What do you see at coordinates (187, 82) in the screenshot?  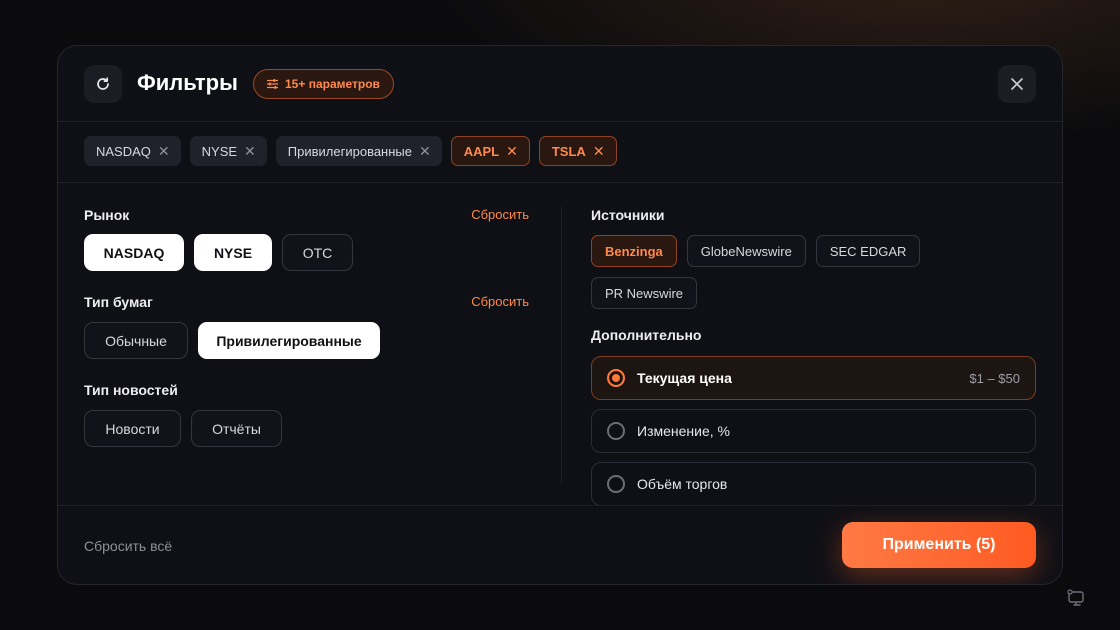 I see `page-title: Фильтры` at bounding box center [187, 82].